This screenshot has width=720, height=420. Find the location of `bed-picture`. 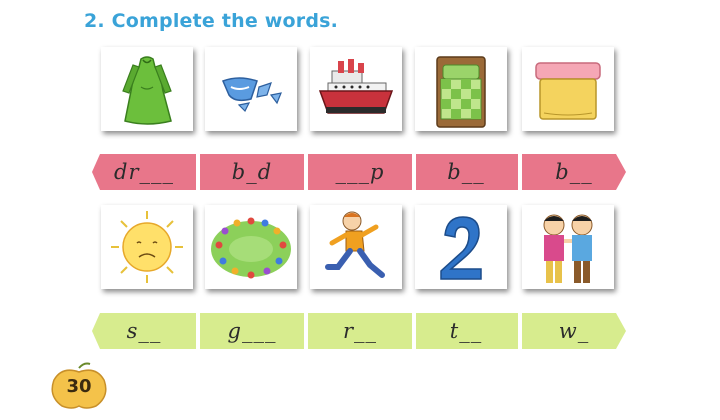

bed-picture is located at coordinates (461, 89).